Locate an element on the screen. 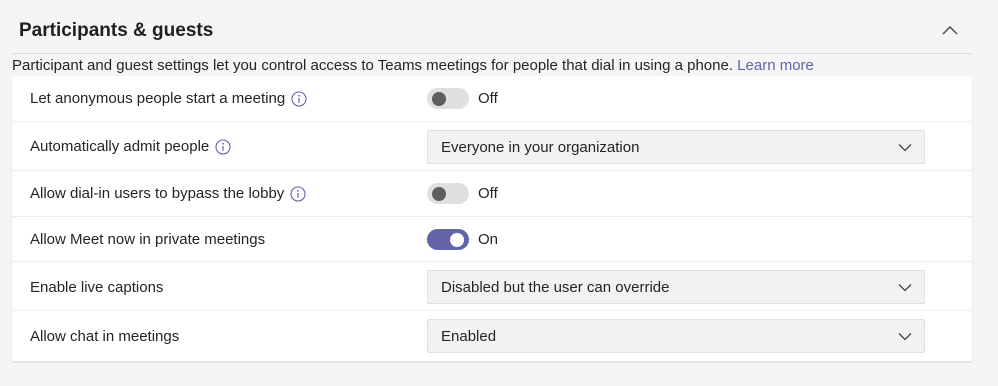  setting-label-text: Allow chat in meetings is located at coordinates (105, 336).